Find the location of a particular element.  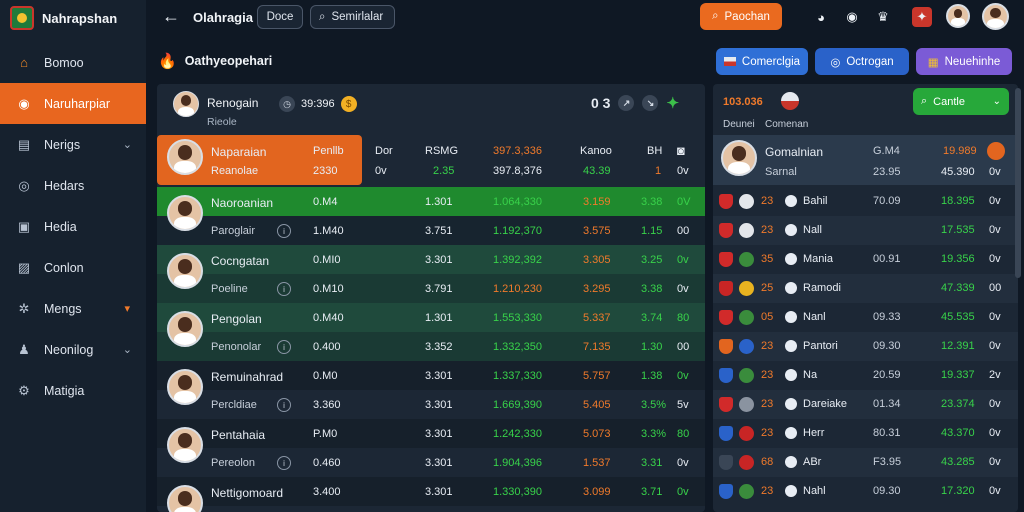

chip-neuehinhe: ▦ Neuehinhe is located at coordinates (964, 61).